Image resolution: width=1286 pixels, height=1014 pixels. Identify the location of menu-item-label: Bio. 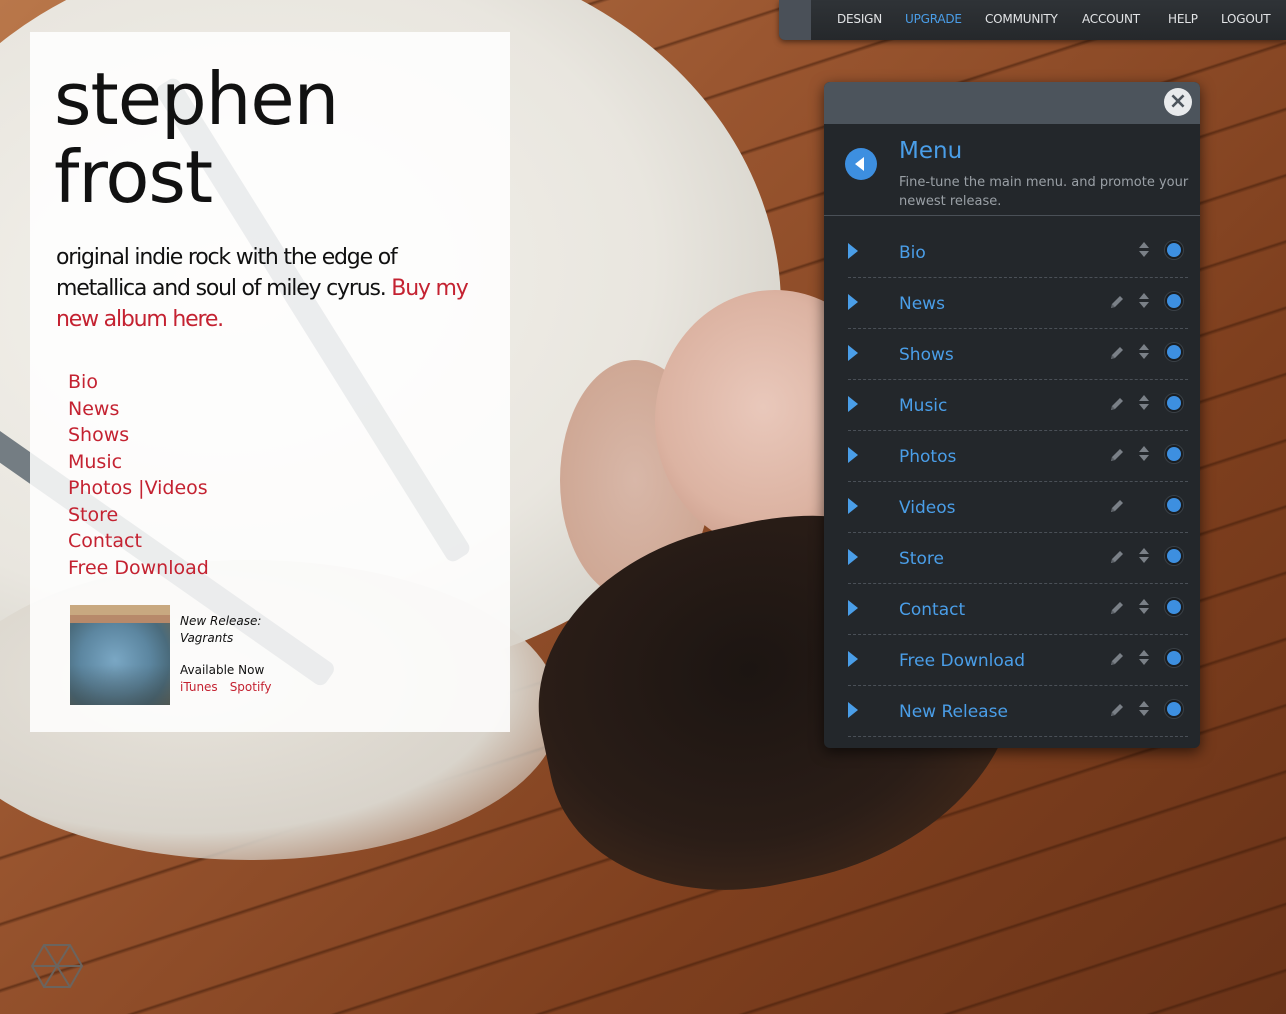
(912, 253).